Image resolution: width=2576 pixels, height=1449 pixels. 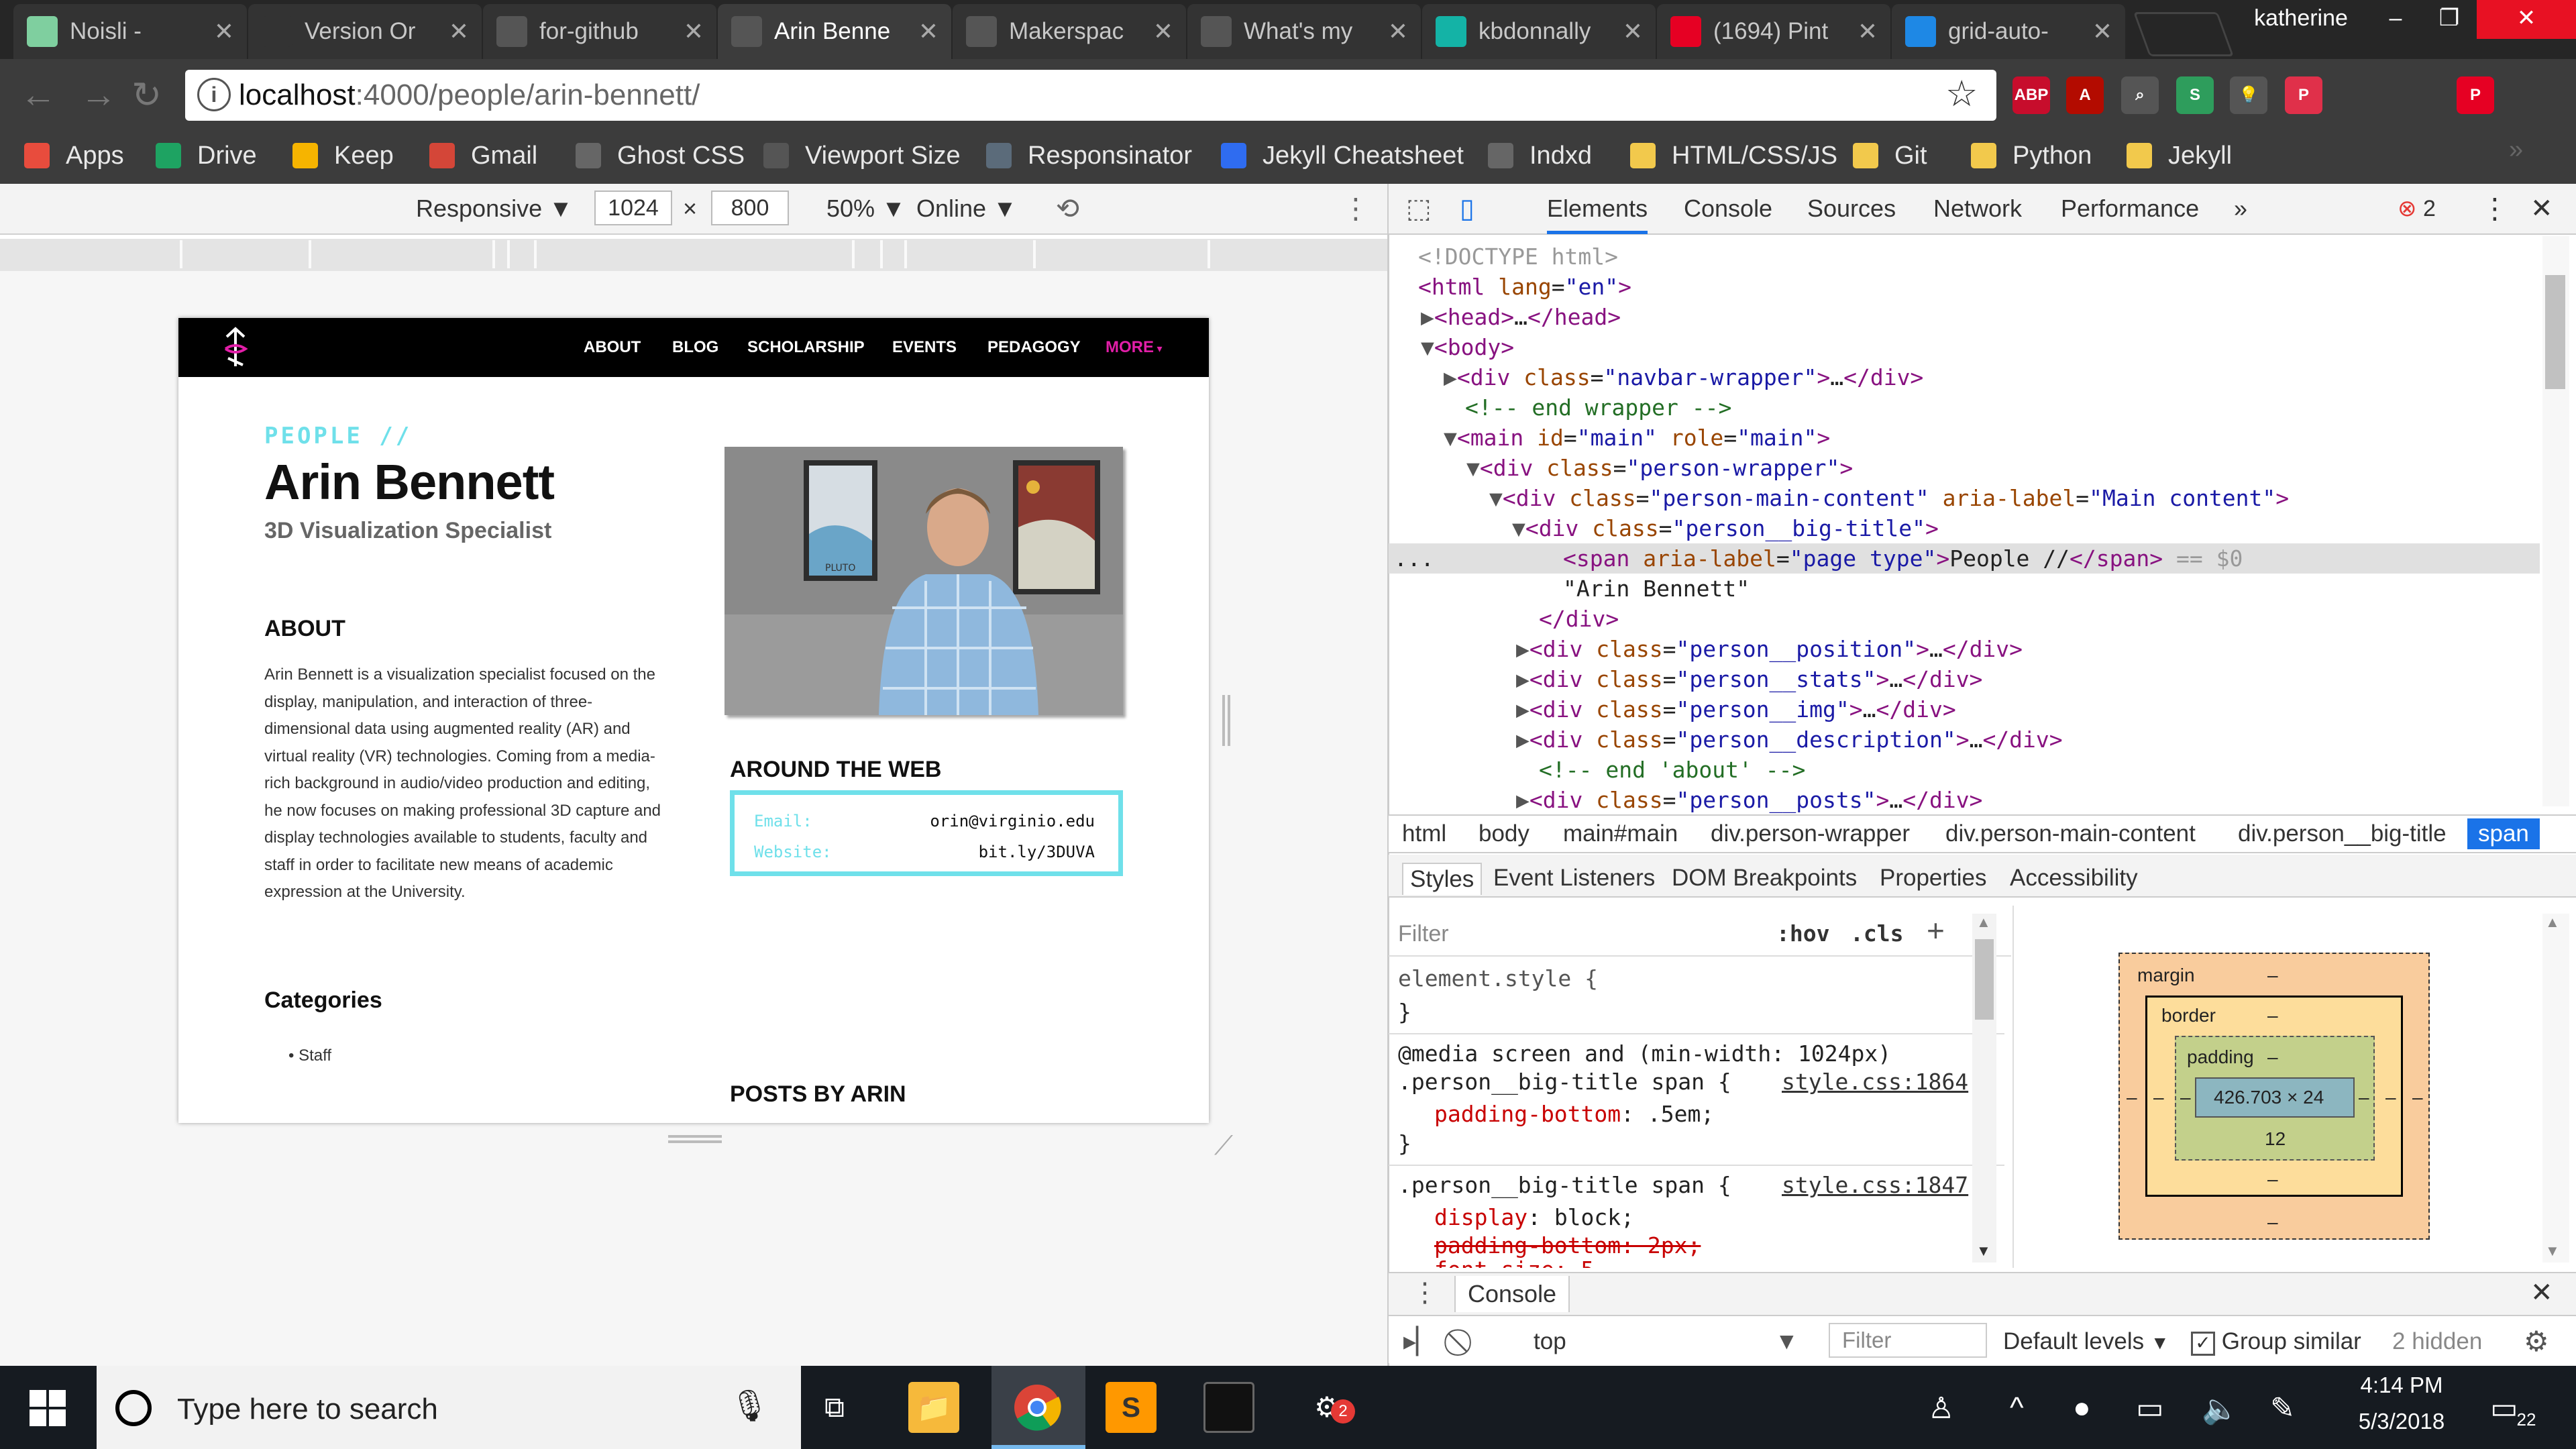 What do you see at coordinates (1574, 878) in the screenshot?
I see `tab-event-listeners: Event Listeners` at bounding box center [1574, 878].